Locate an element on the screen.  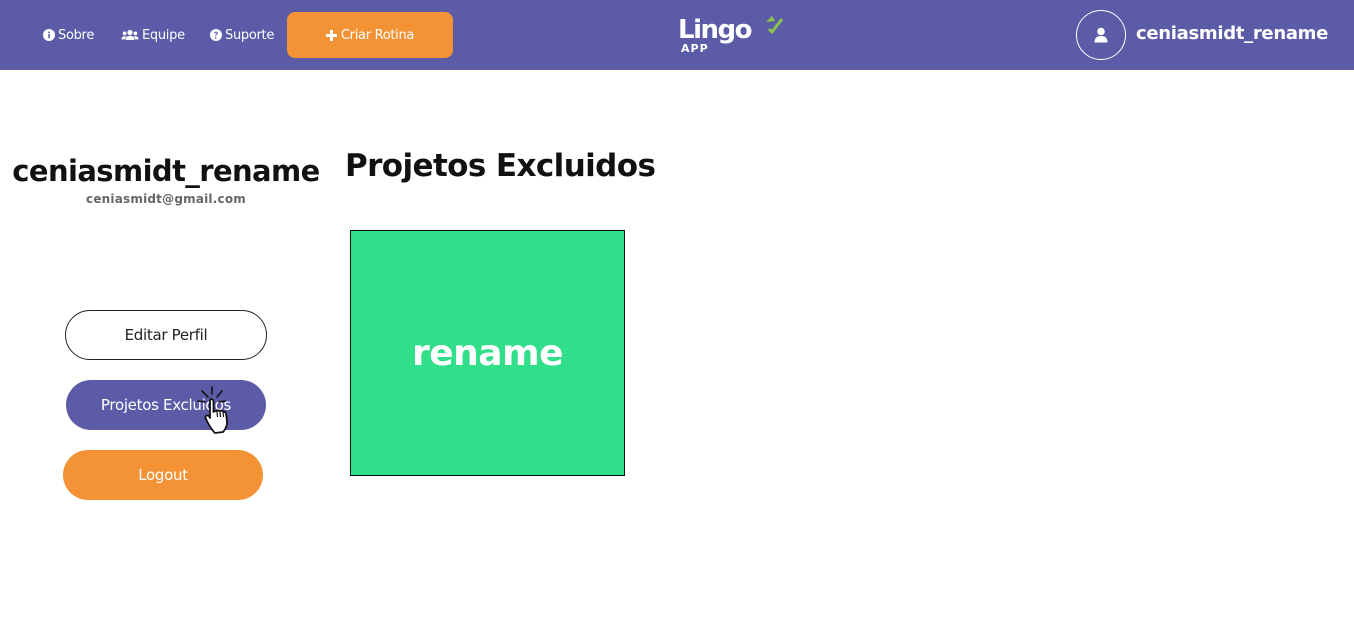
logout-label: Logout is located at coordinates (163, 475).